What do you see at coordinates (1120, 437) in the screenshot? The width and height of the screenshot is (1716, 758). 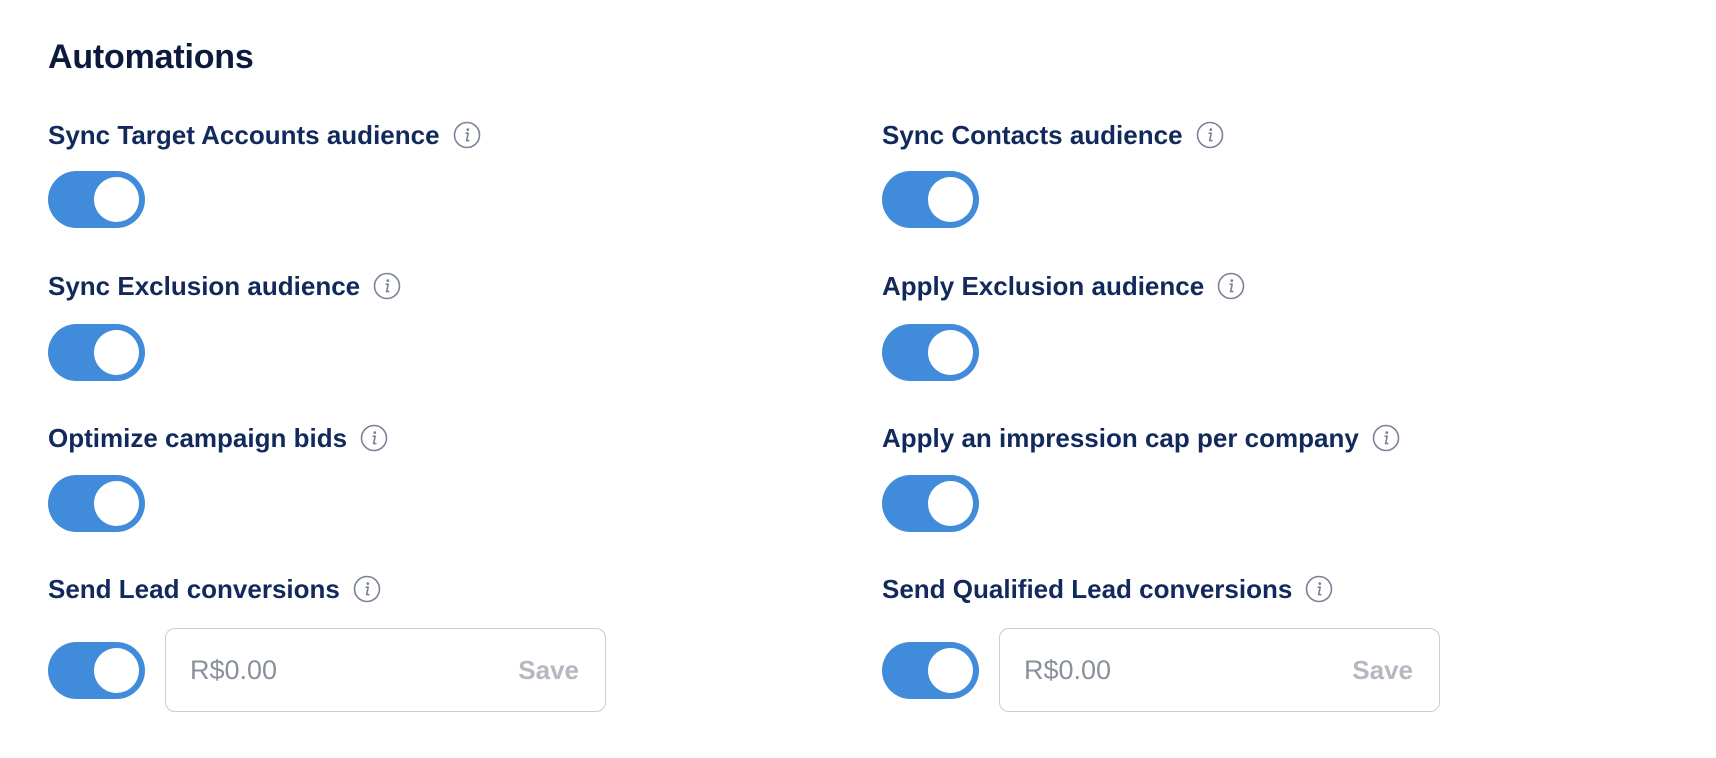 I see `setting-label: Apply an impression cap per company` at bounding box center [1120, 437].